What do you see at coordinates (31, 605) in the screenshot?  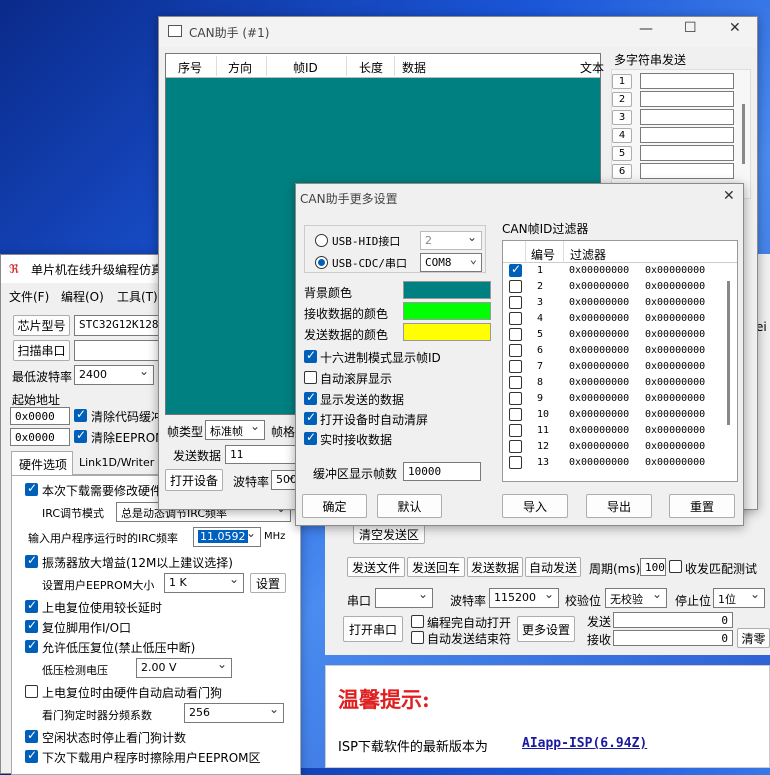 I see `opt-long-delay-checkbox` at bounding box center [31, 605].